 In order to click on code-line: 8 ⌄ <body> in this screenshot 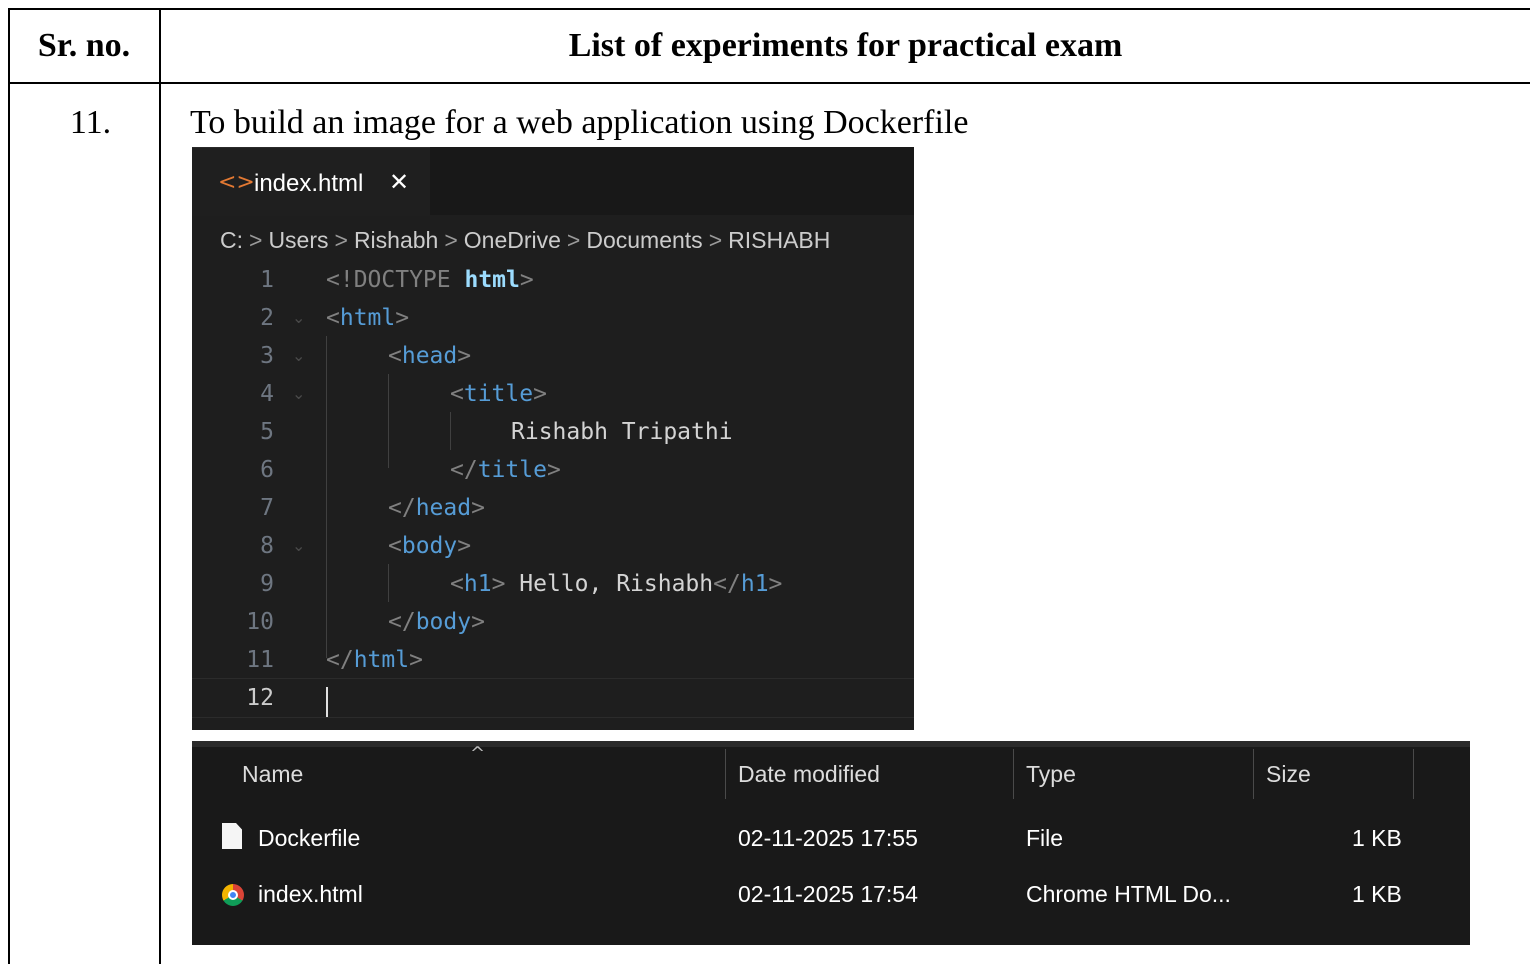, I will do `click(553, 546)`.